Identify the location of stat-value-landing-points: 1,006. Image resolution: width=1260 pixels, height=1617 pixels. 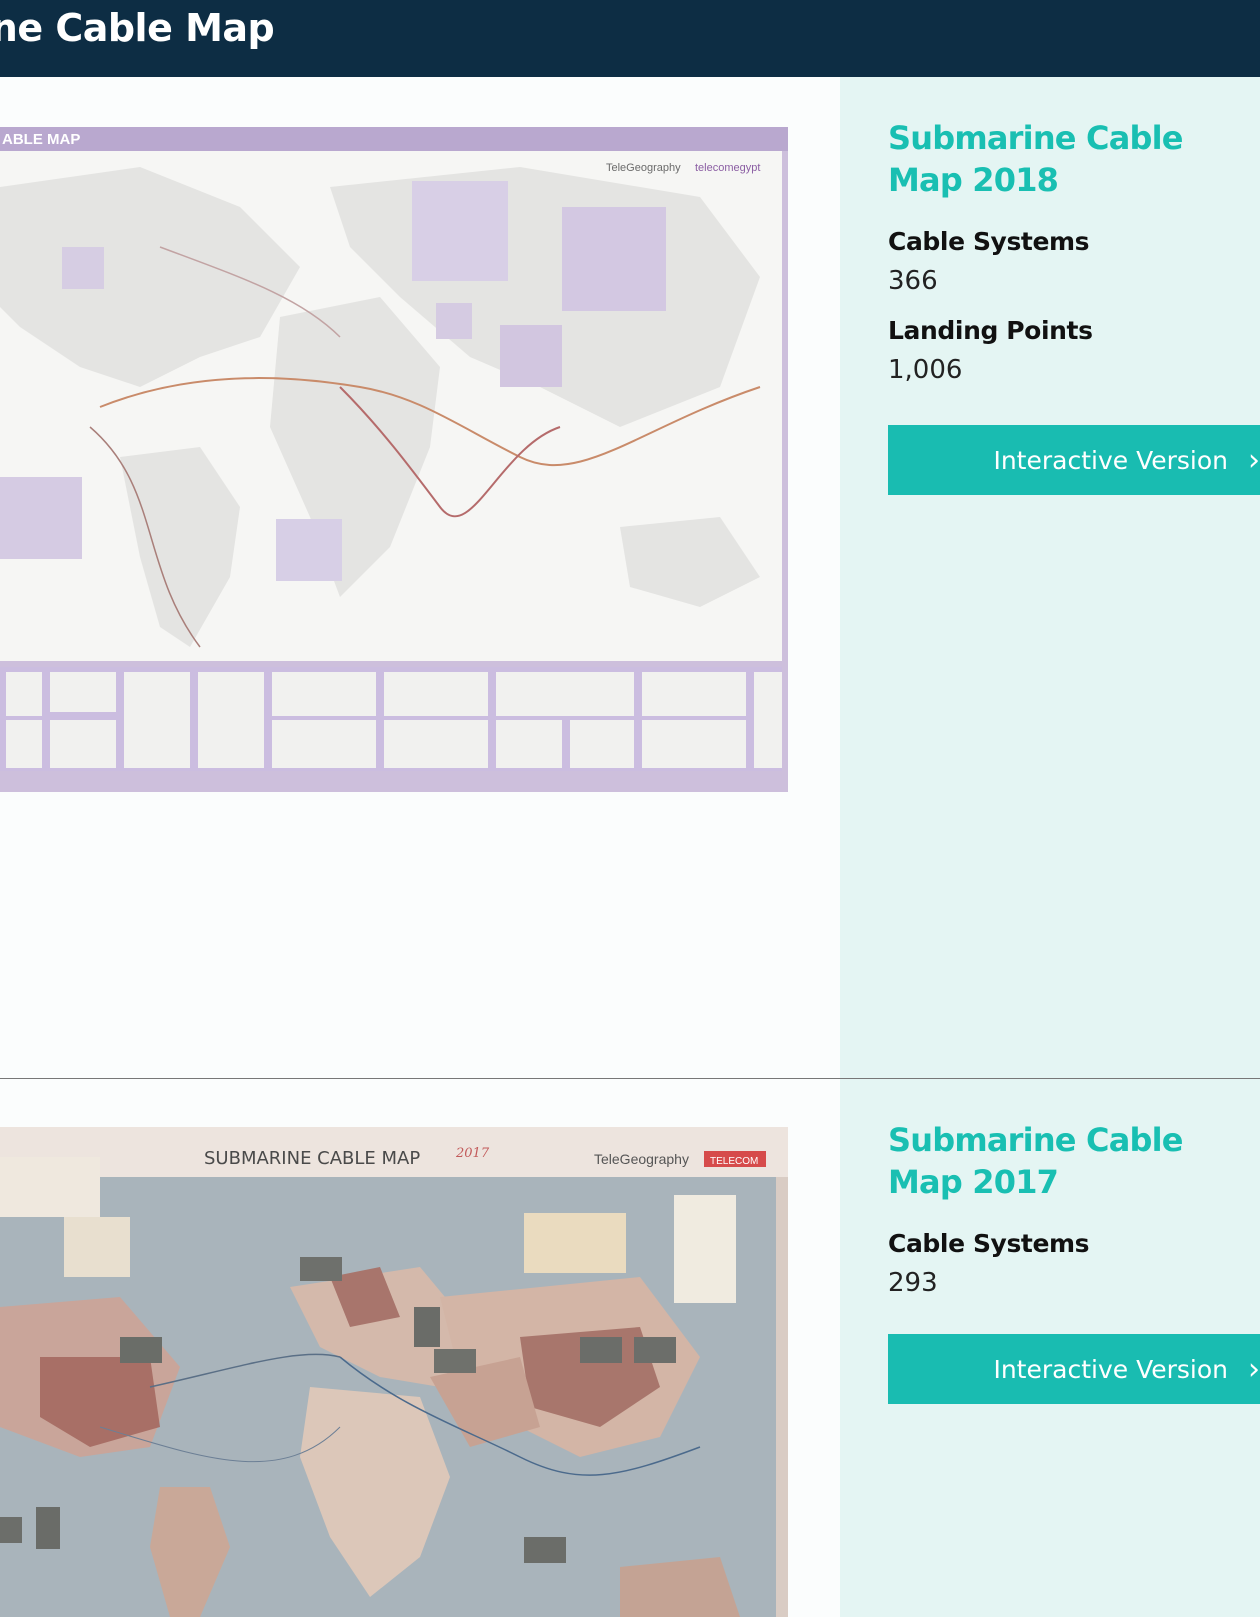
(925, 370).